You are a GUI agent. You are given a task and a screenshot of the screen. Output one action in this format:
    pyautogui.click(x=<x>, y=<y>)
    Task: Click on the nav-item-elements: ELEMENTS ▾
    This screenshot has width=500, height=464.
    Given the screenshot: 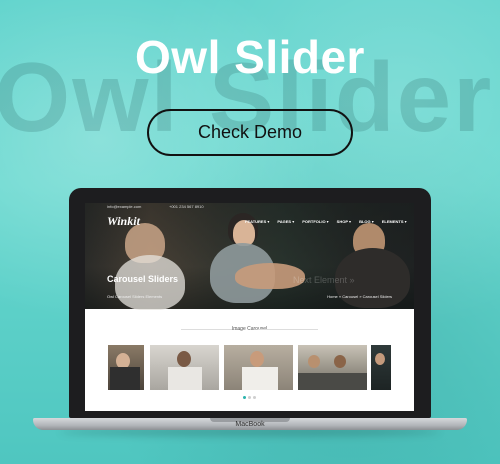 What is the action you would take?
    pyautogui.click(x=394, y=221)
    